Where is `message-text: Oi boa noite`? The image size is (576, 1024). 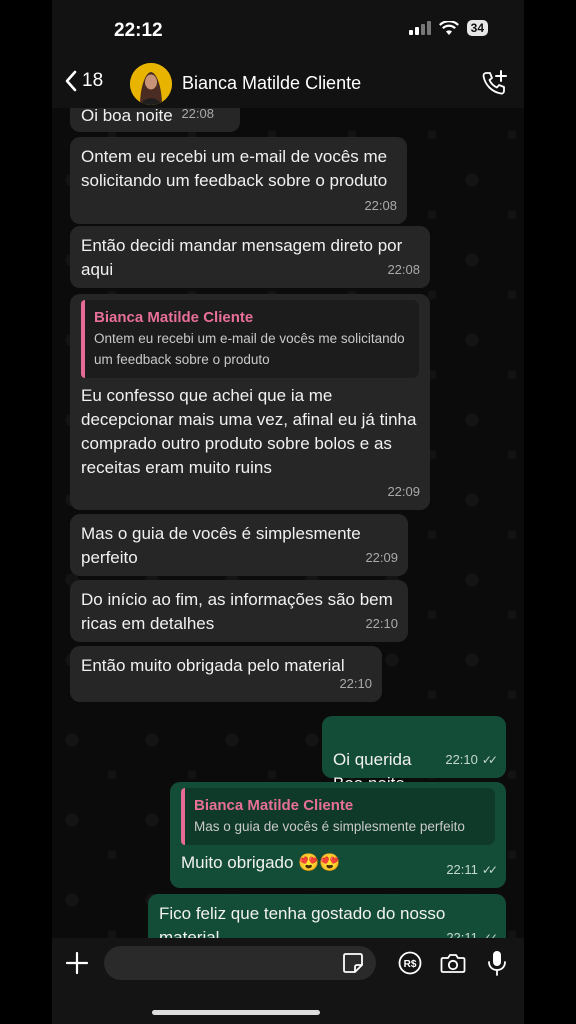 message-text: Oi boa noite is located at coordinates (127, 116).